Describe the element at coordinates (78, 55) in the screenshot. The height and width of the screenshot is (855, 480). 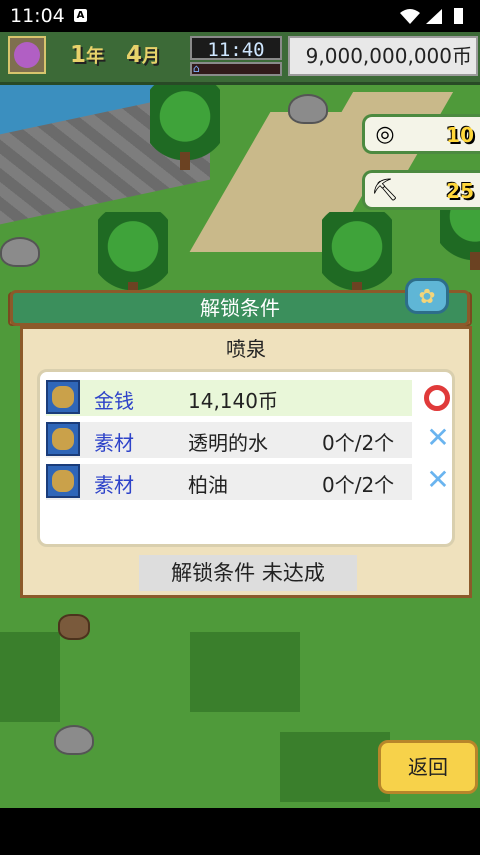
I see `year-value: 1` at that location.